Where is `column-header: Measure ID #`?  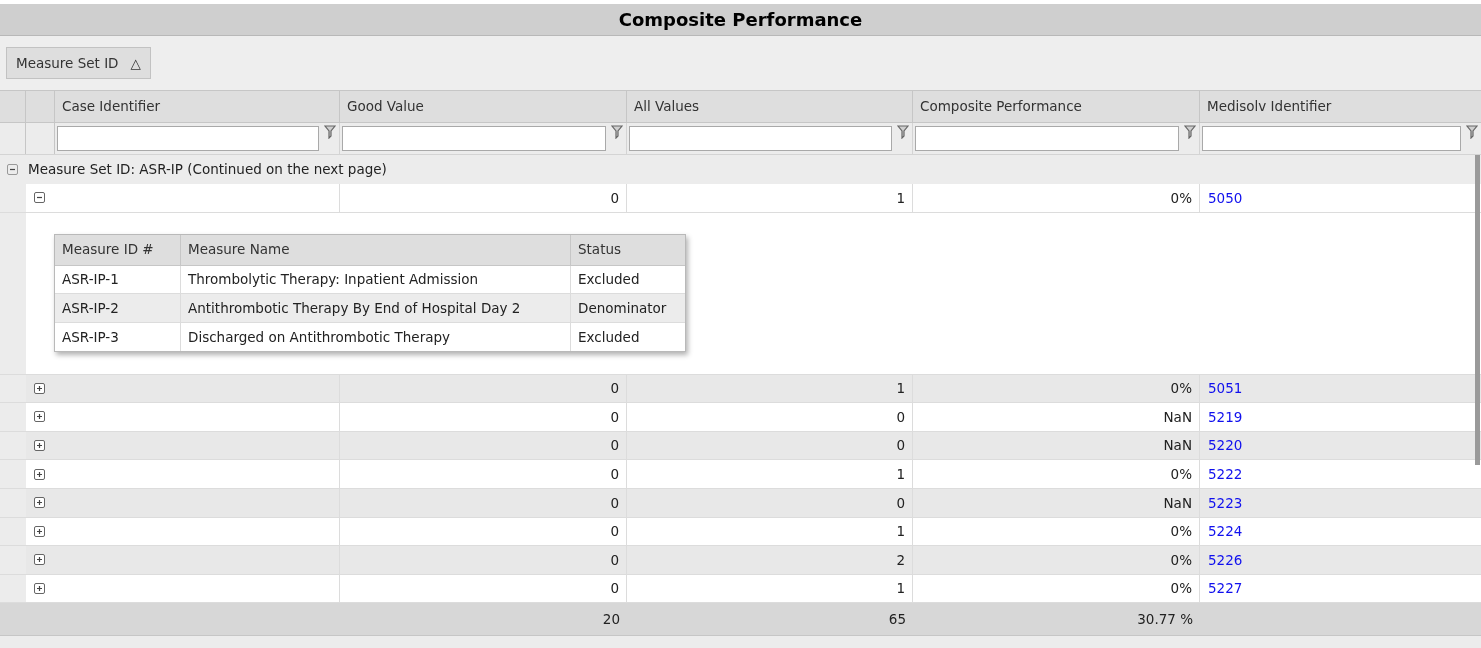 column-header: Measure ID # is located at coordinates (108, 250).